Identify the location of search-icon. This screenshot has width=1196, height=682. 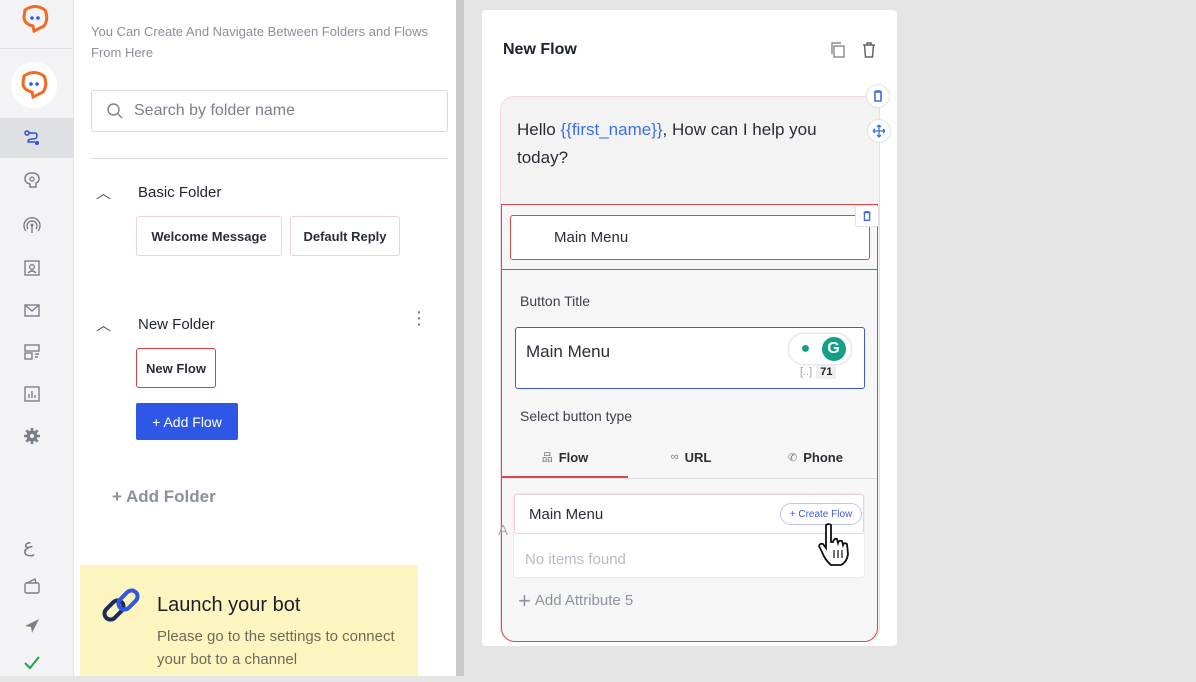
(115, 111).